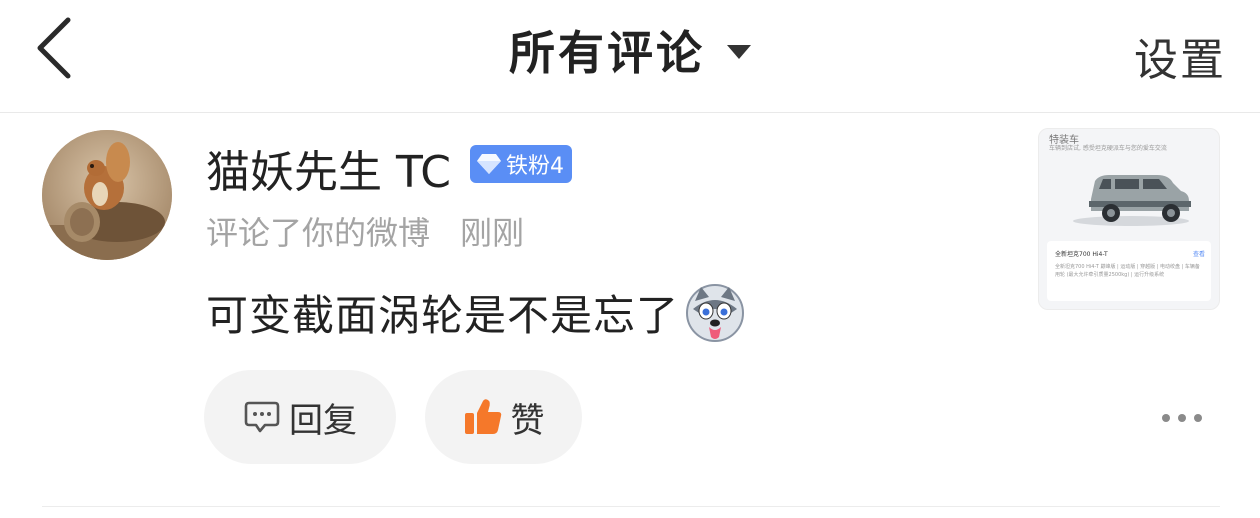  I want to click on action-text: 评论了你的微博, so click(318, 233).